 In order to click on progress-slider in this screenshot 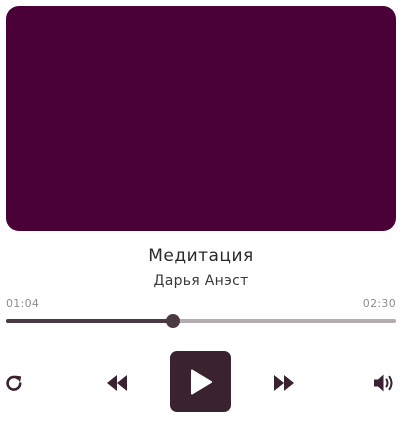, I will do `click(201, 321)`.